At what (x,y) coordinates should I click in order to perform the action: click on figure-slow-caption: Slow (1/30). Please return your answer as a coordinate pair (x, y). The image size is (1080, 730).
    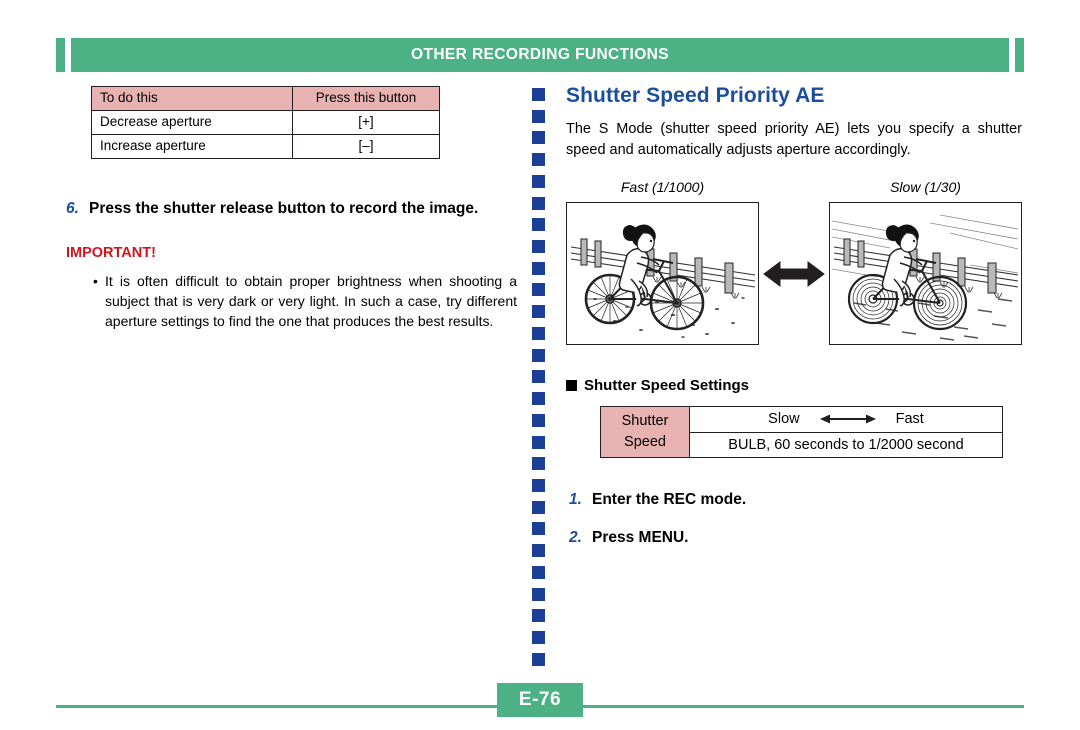
    Looking at the image, I should click on (925, 187).